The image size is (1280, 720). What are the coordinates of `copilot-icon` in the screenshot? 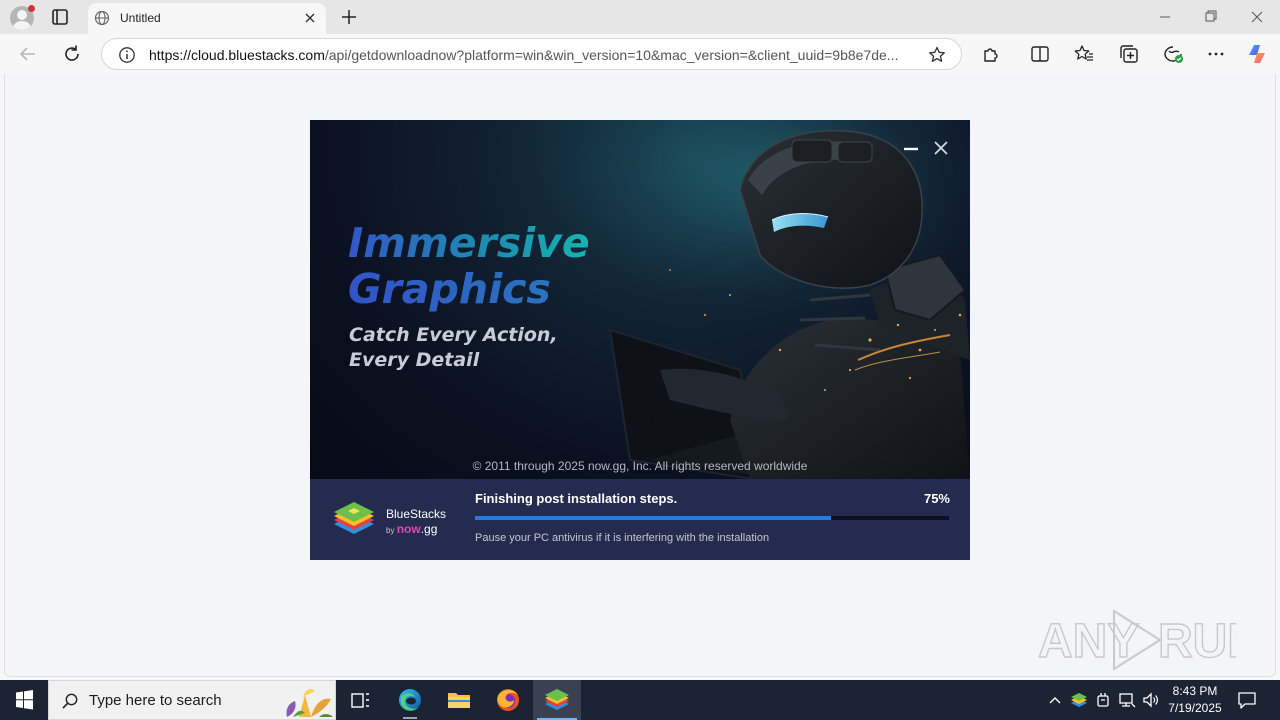 It's located at (1257, 54).